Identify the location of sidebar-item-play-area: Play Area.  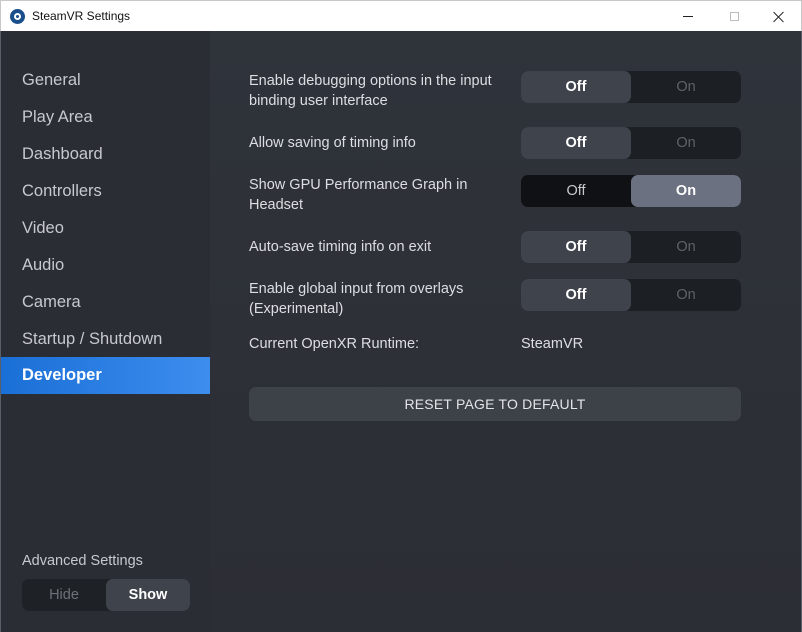
(108, 117).